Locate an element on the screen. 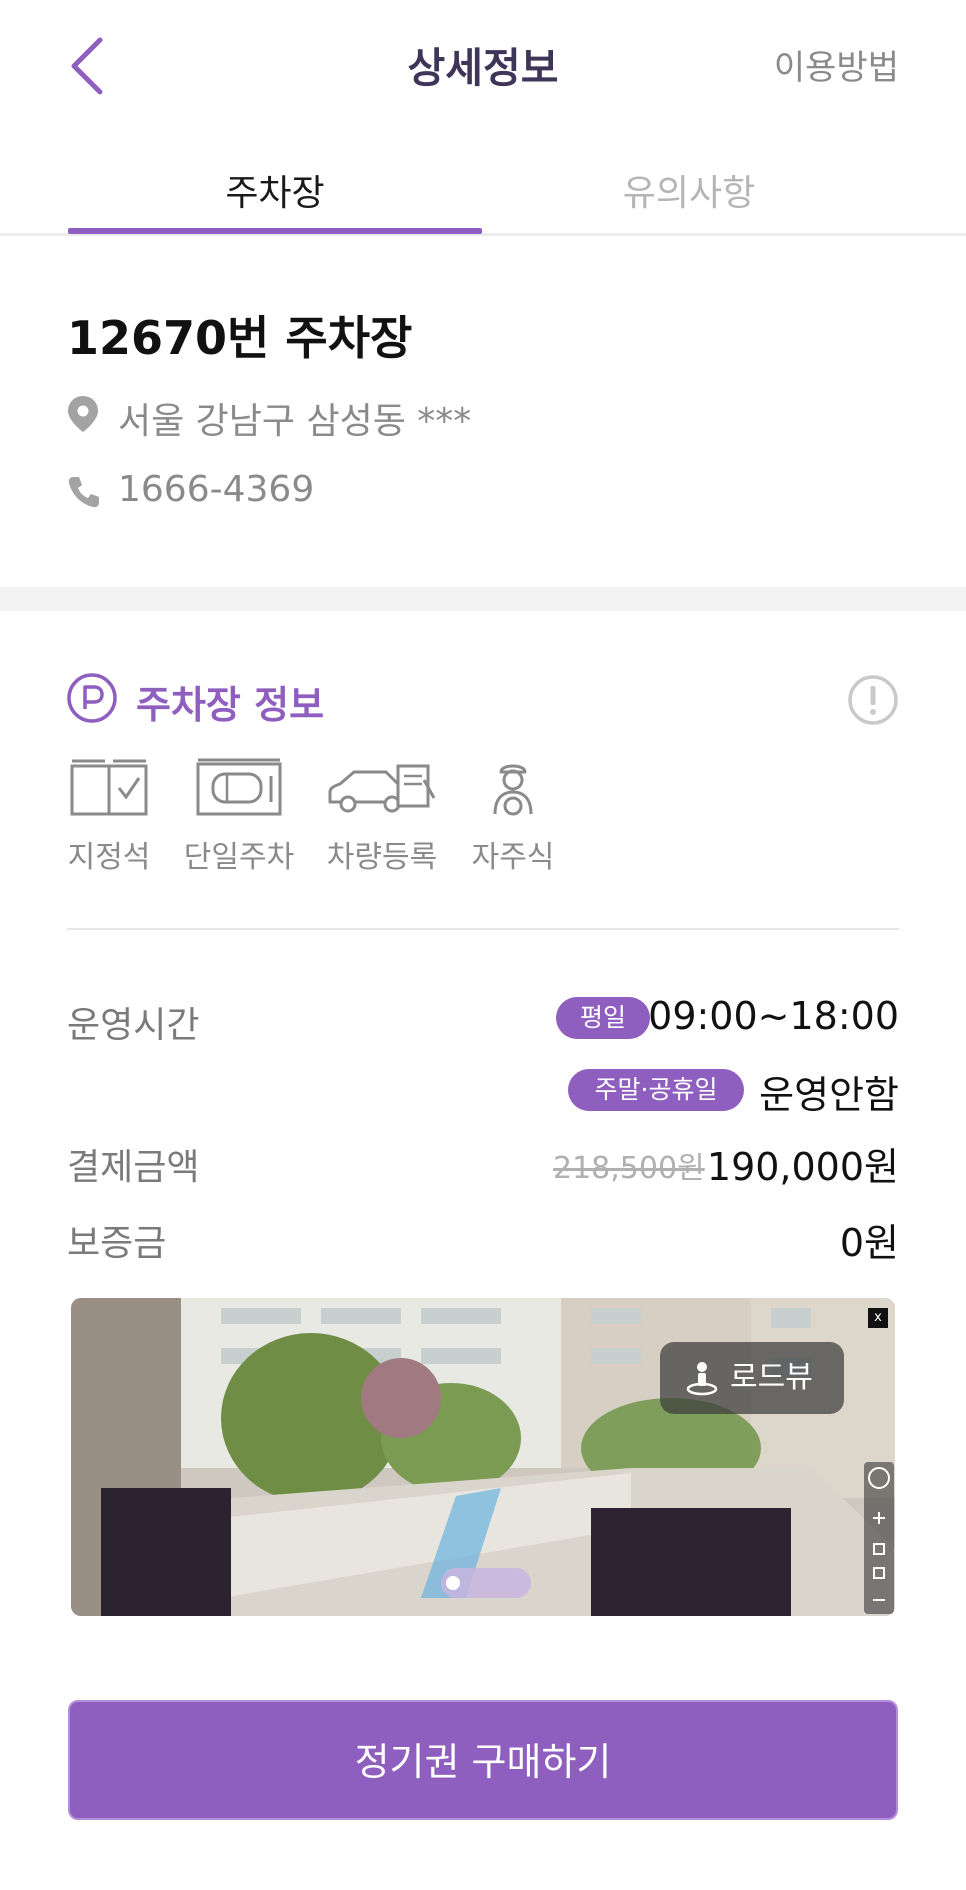 The image size is (966, 1890). roadview-label: 로드뷰 is located at coordinates (771, 1377).